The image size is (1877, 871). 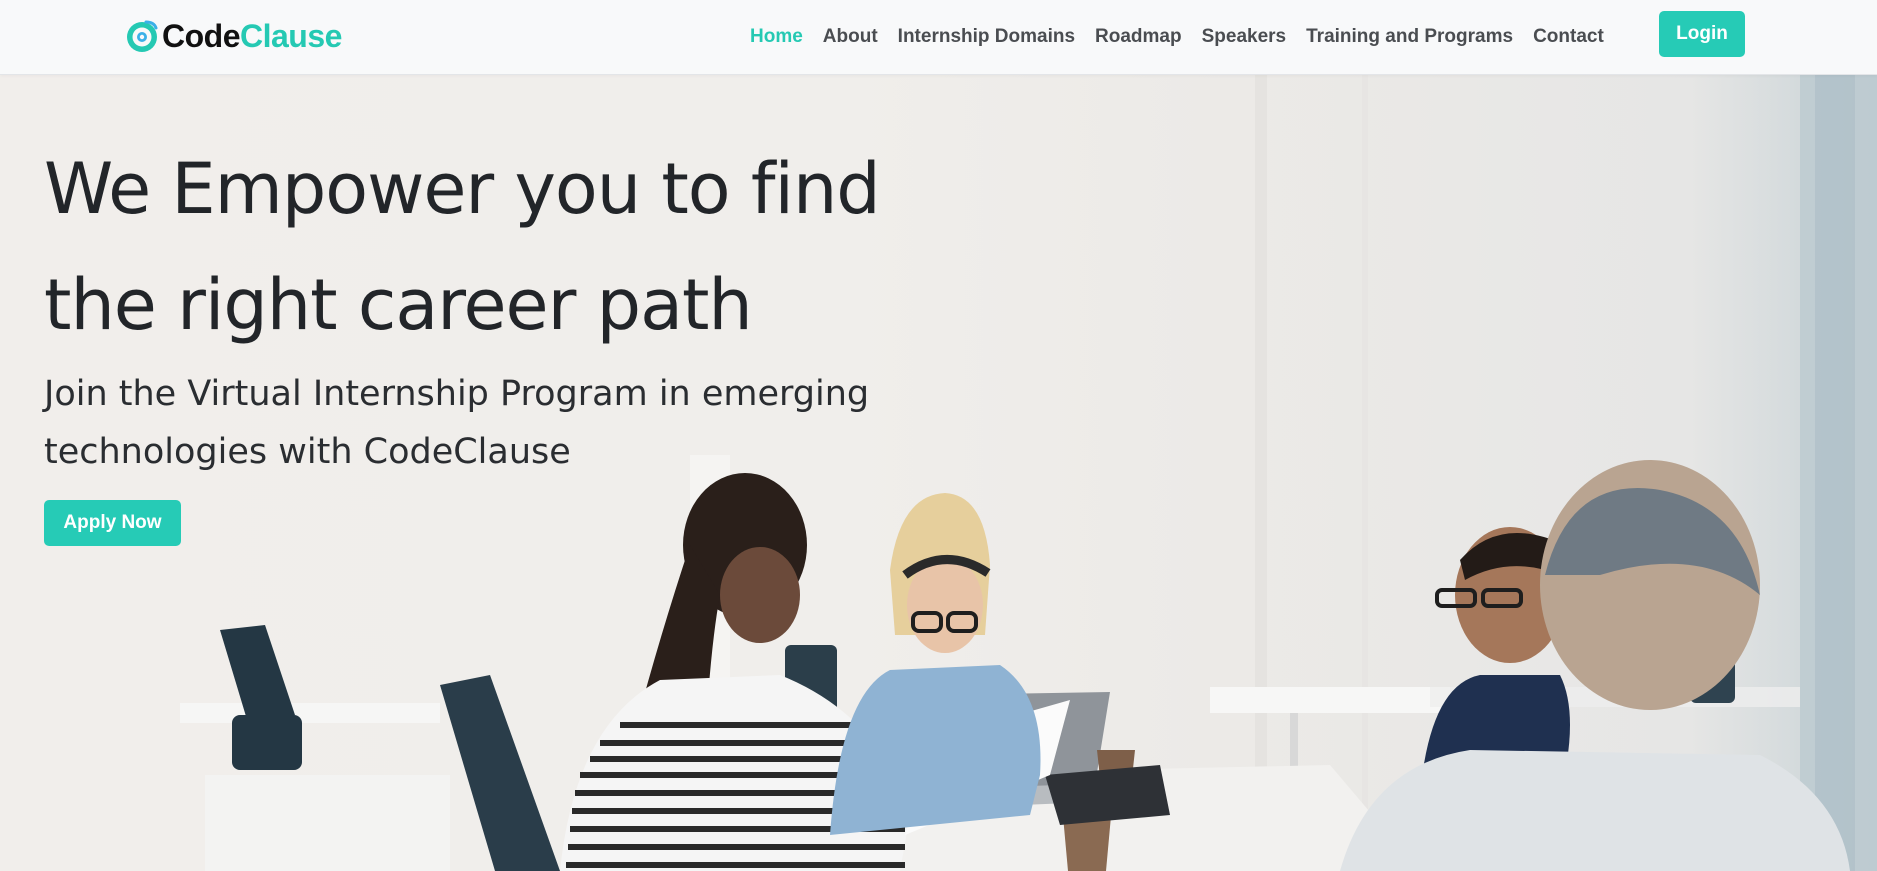 I want to click on nav-item-roadmap: Roadmap, so click(x=1138, y=37).